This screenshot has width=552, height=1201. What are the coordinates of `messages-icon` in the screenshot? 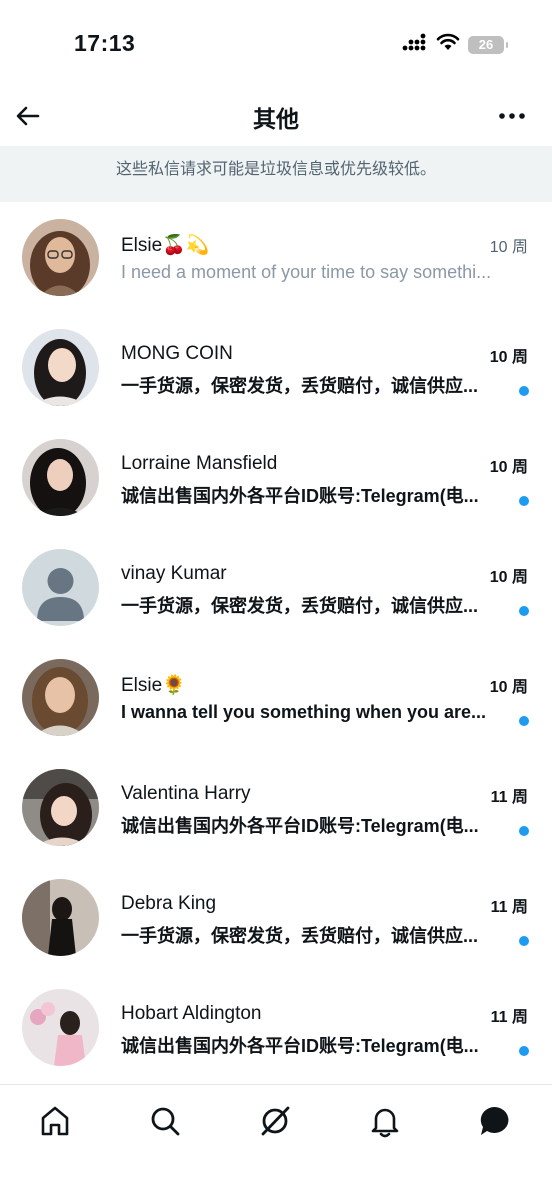 It's located at (494, 1120).